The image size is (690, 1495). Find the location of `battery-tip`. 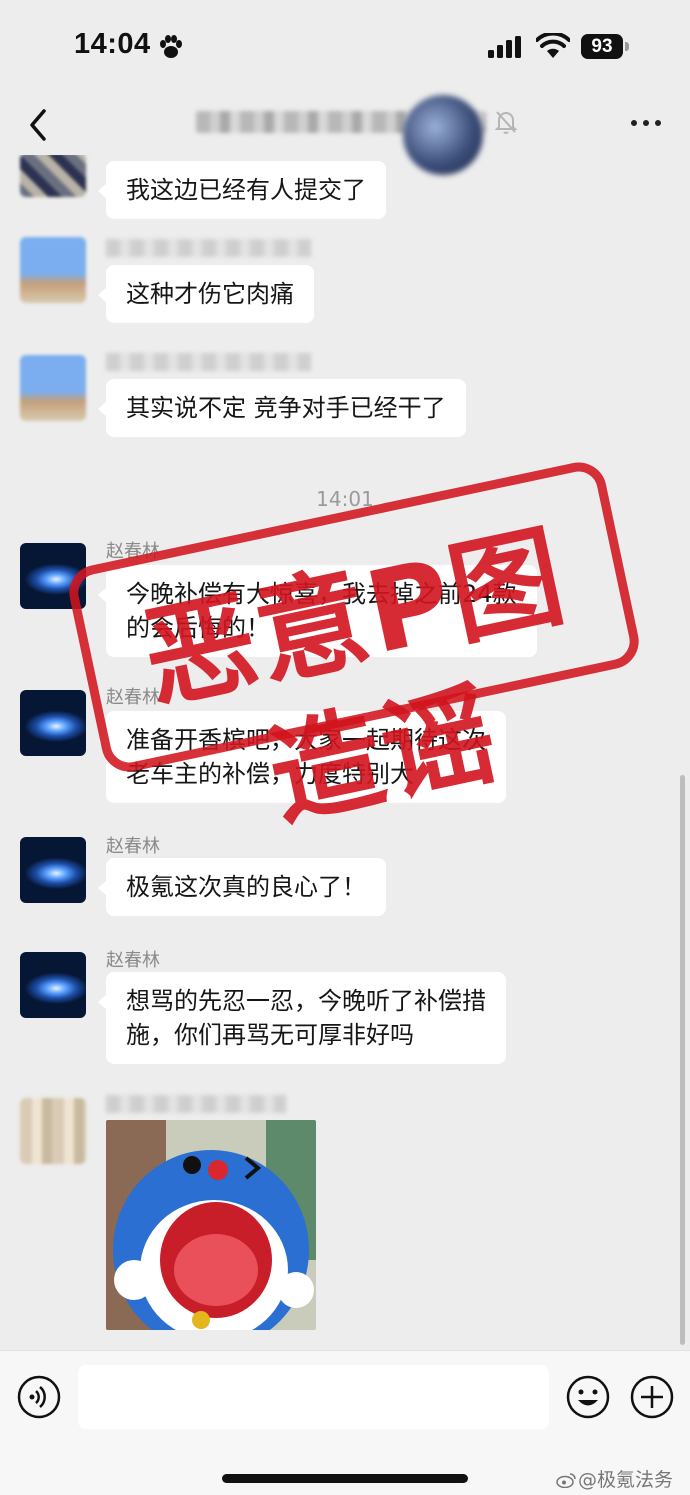

battery-tip is located at coordinates (627, 46).